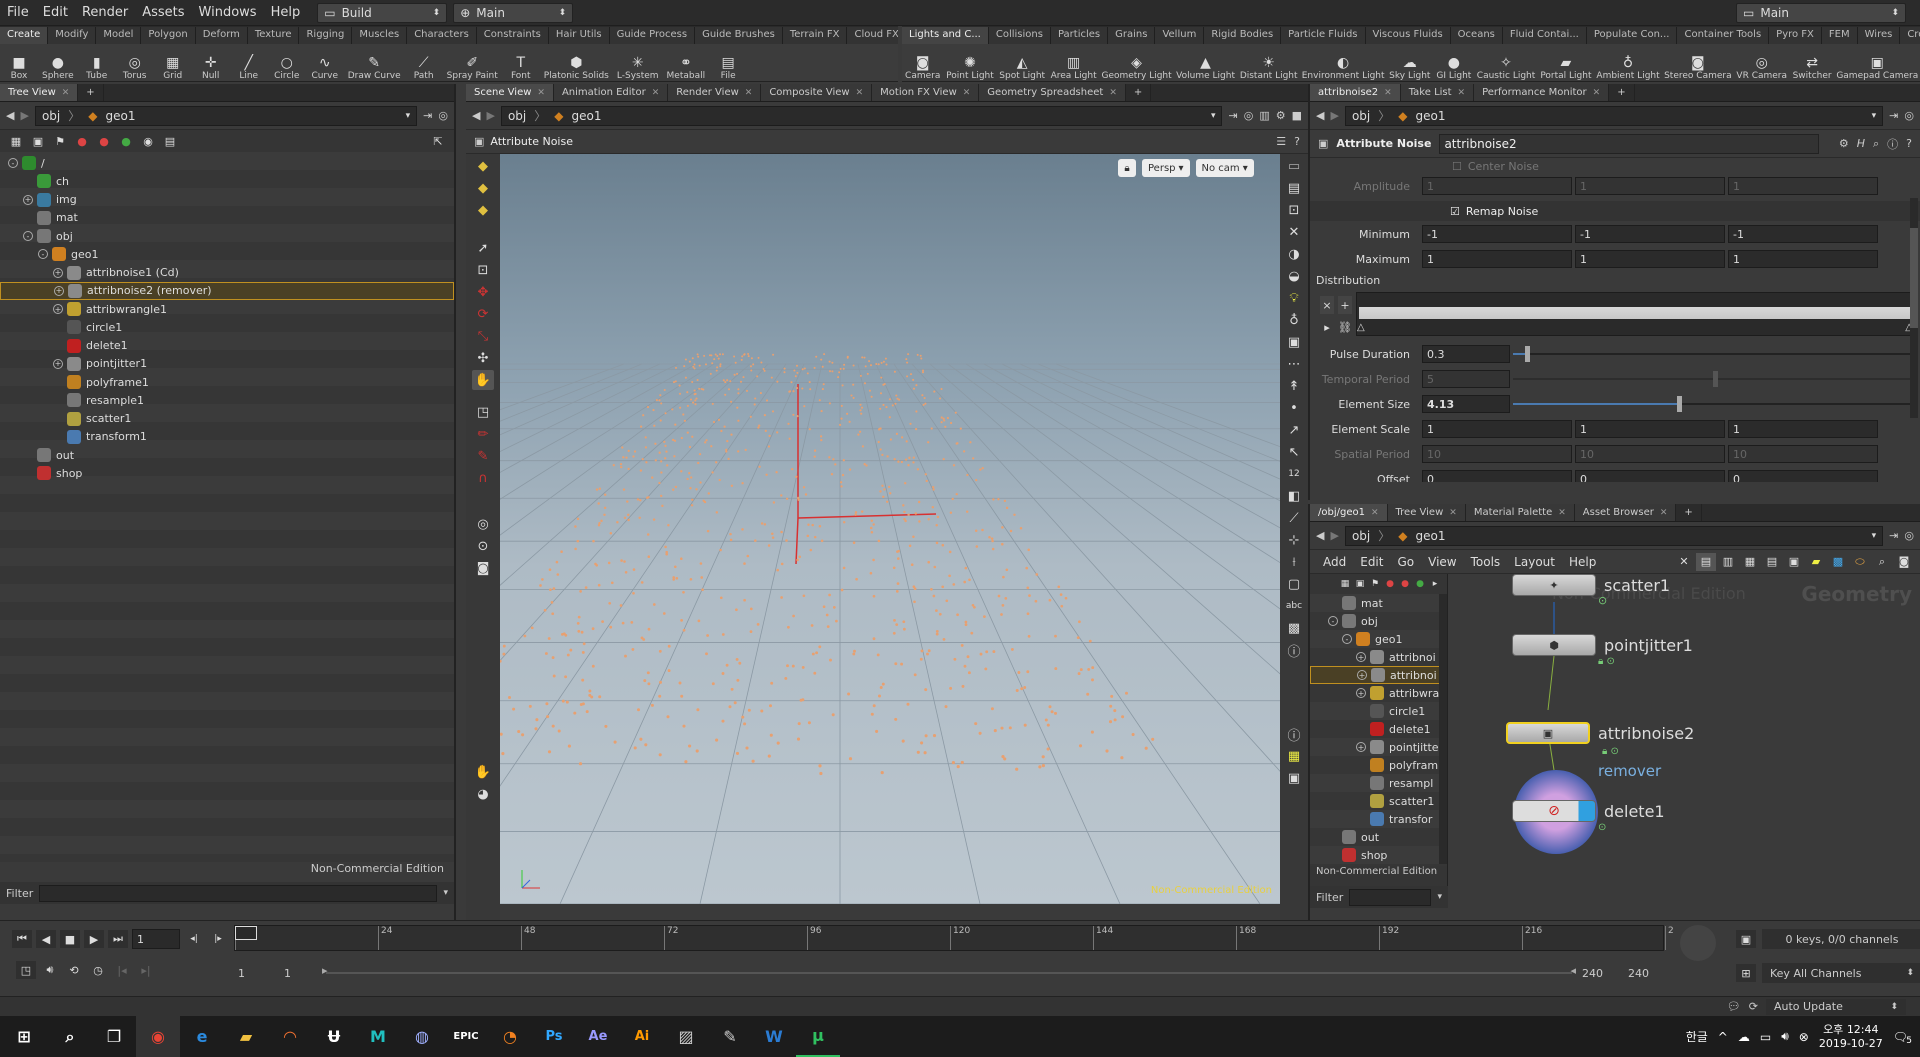 The width and height of the screenshot is (1920, 1057). I want to click on pane-tab: /obj/geo1 ✕, so click(1349, 512).